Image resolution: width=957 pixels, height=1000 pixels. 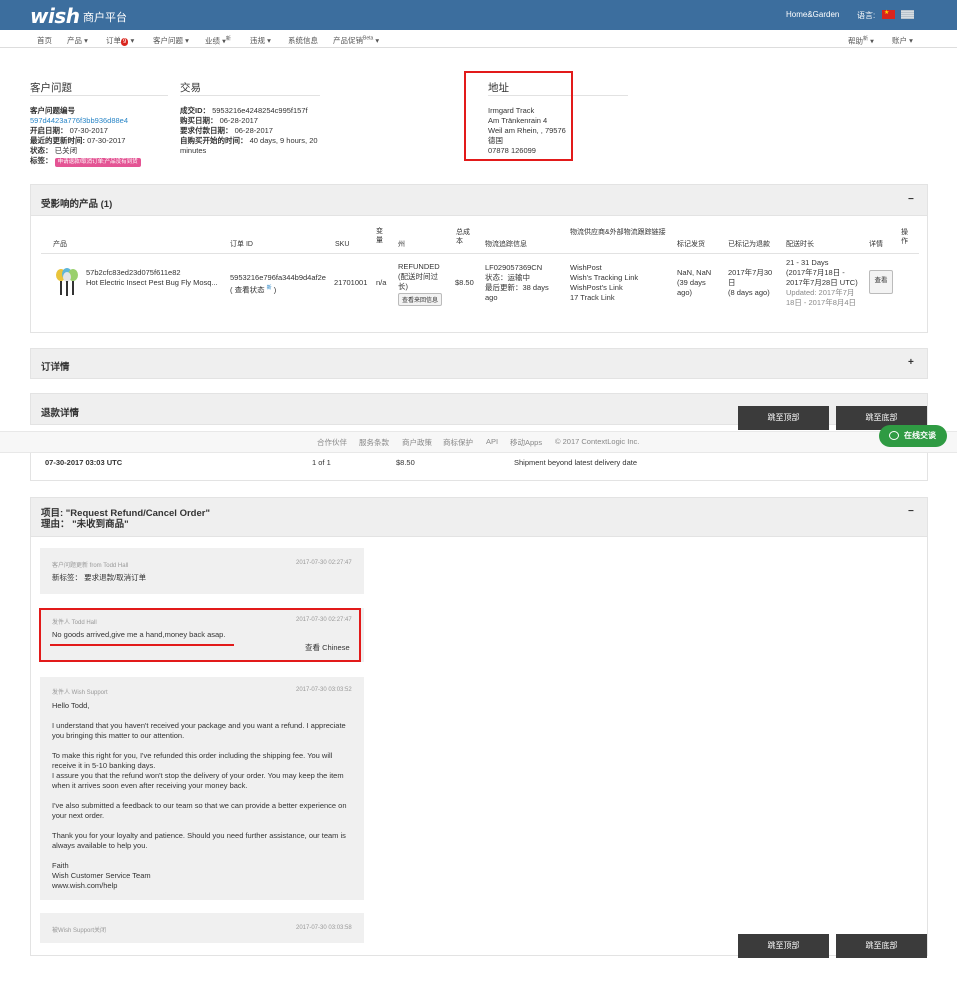 I want to click on status-badge: 申请退款/取消订单;产品没有到货, so click(x=97, y=162).